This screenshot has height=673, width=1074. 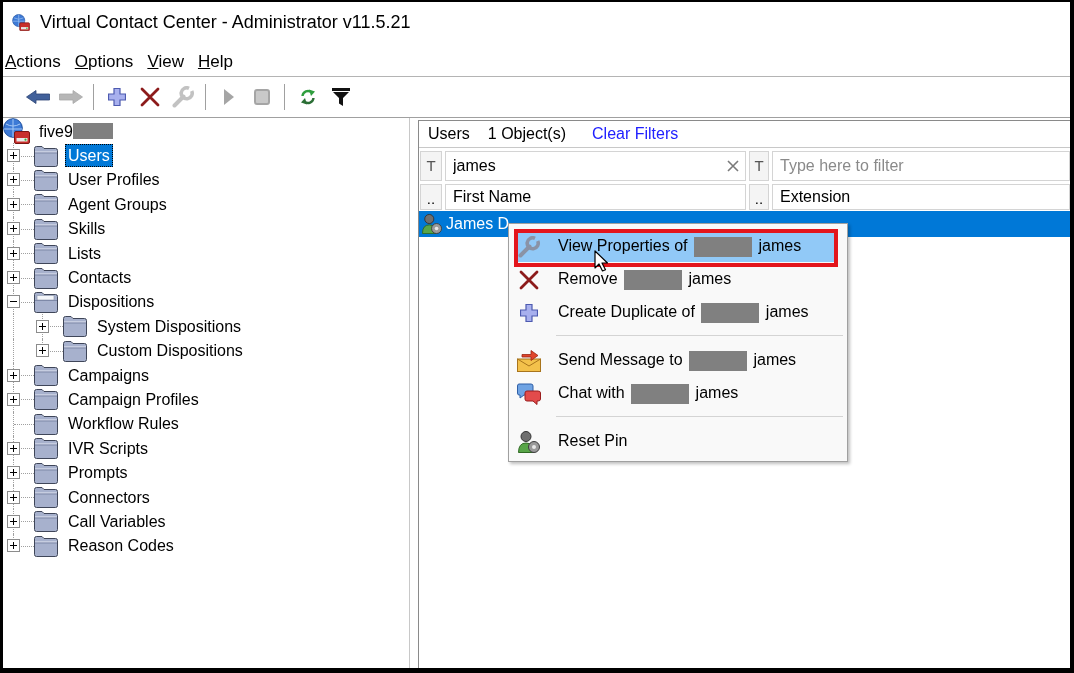 What do you see at coordinates (170, 351) in the screenshot?
I see `tree-item: Custom Dispositions` at bounding box center [170, 351].